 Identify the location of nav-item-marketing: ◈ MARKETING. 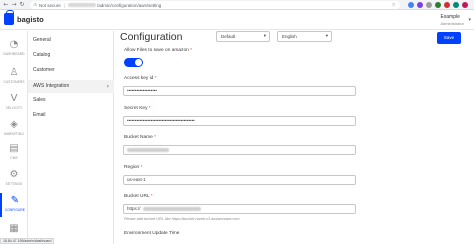
(14, 129).